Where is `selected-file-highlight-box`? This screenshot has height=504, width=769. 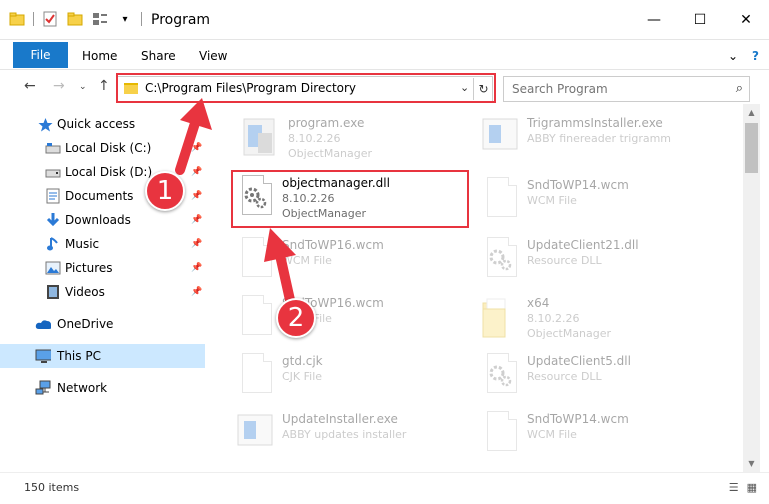
selected-file-highlight-box is located at coordinates (350, 199).